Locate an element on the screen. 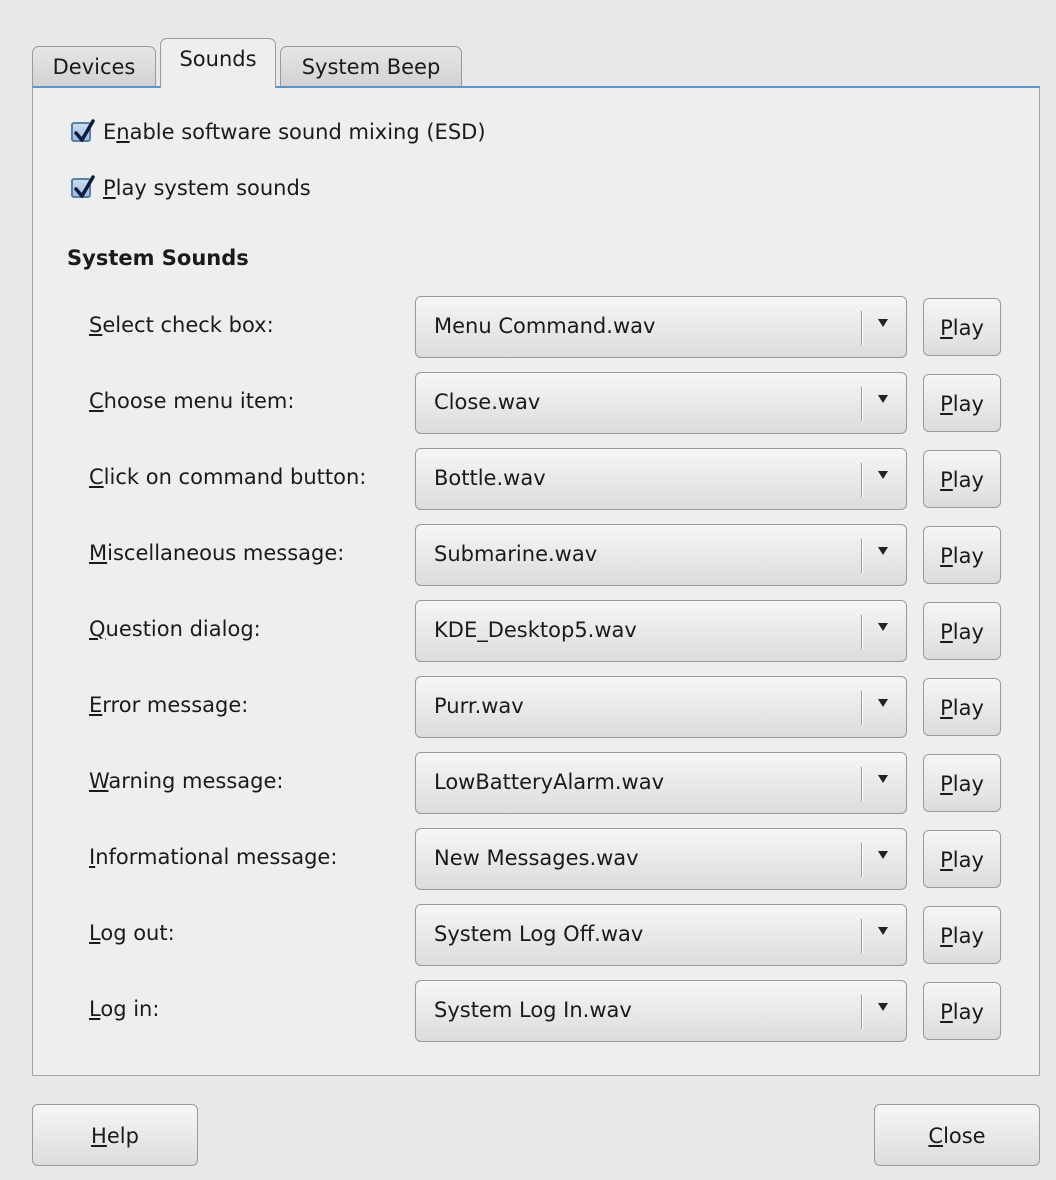 The image size is (1056, 1180). sound-row: Log out: System Log Off.wav Play is located at coordinates (537, 935).